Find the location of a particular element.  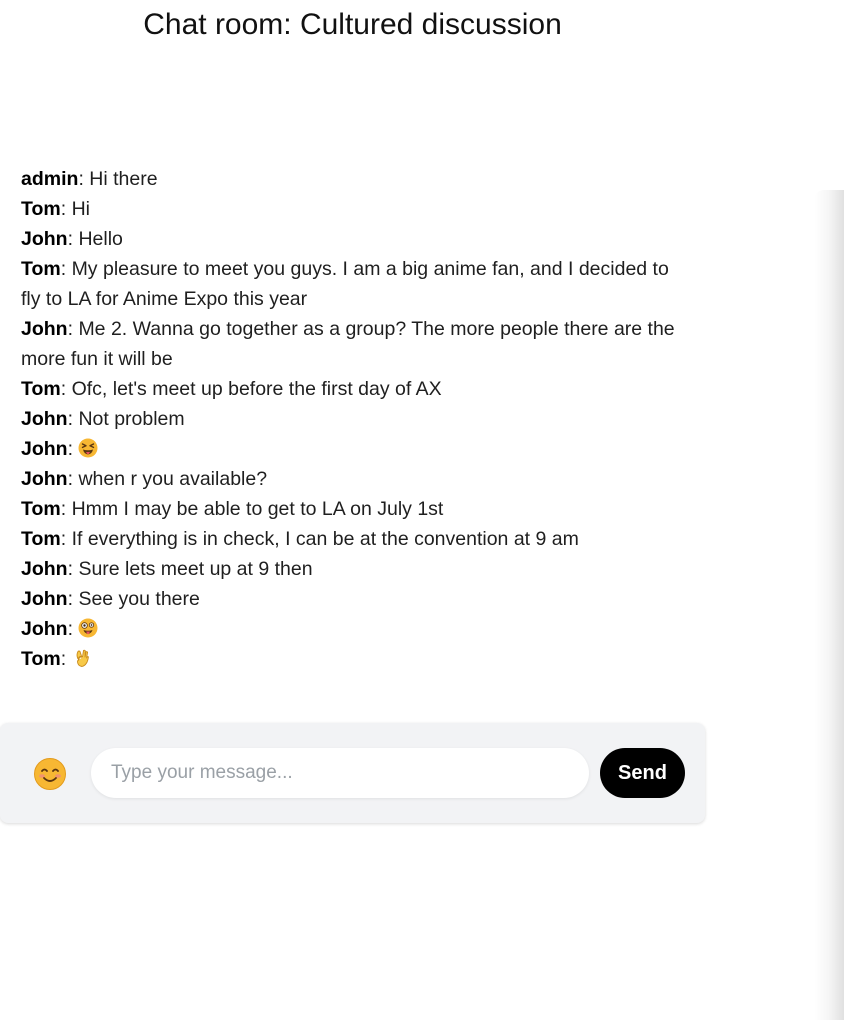

squinting-face-with-tongue-icon is located at coordinates (88, 448).